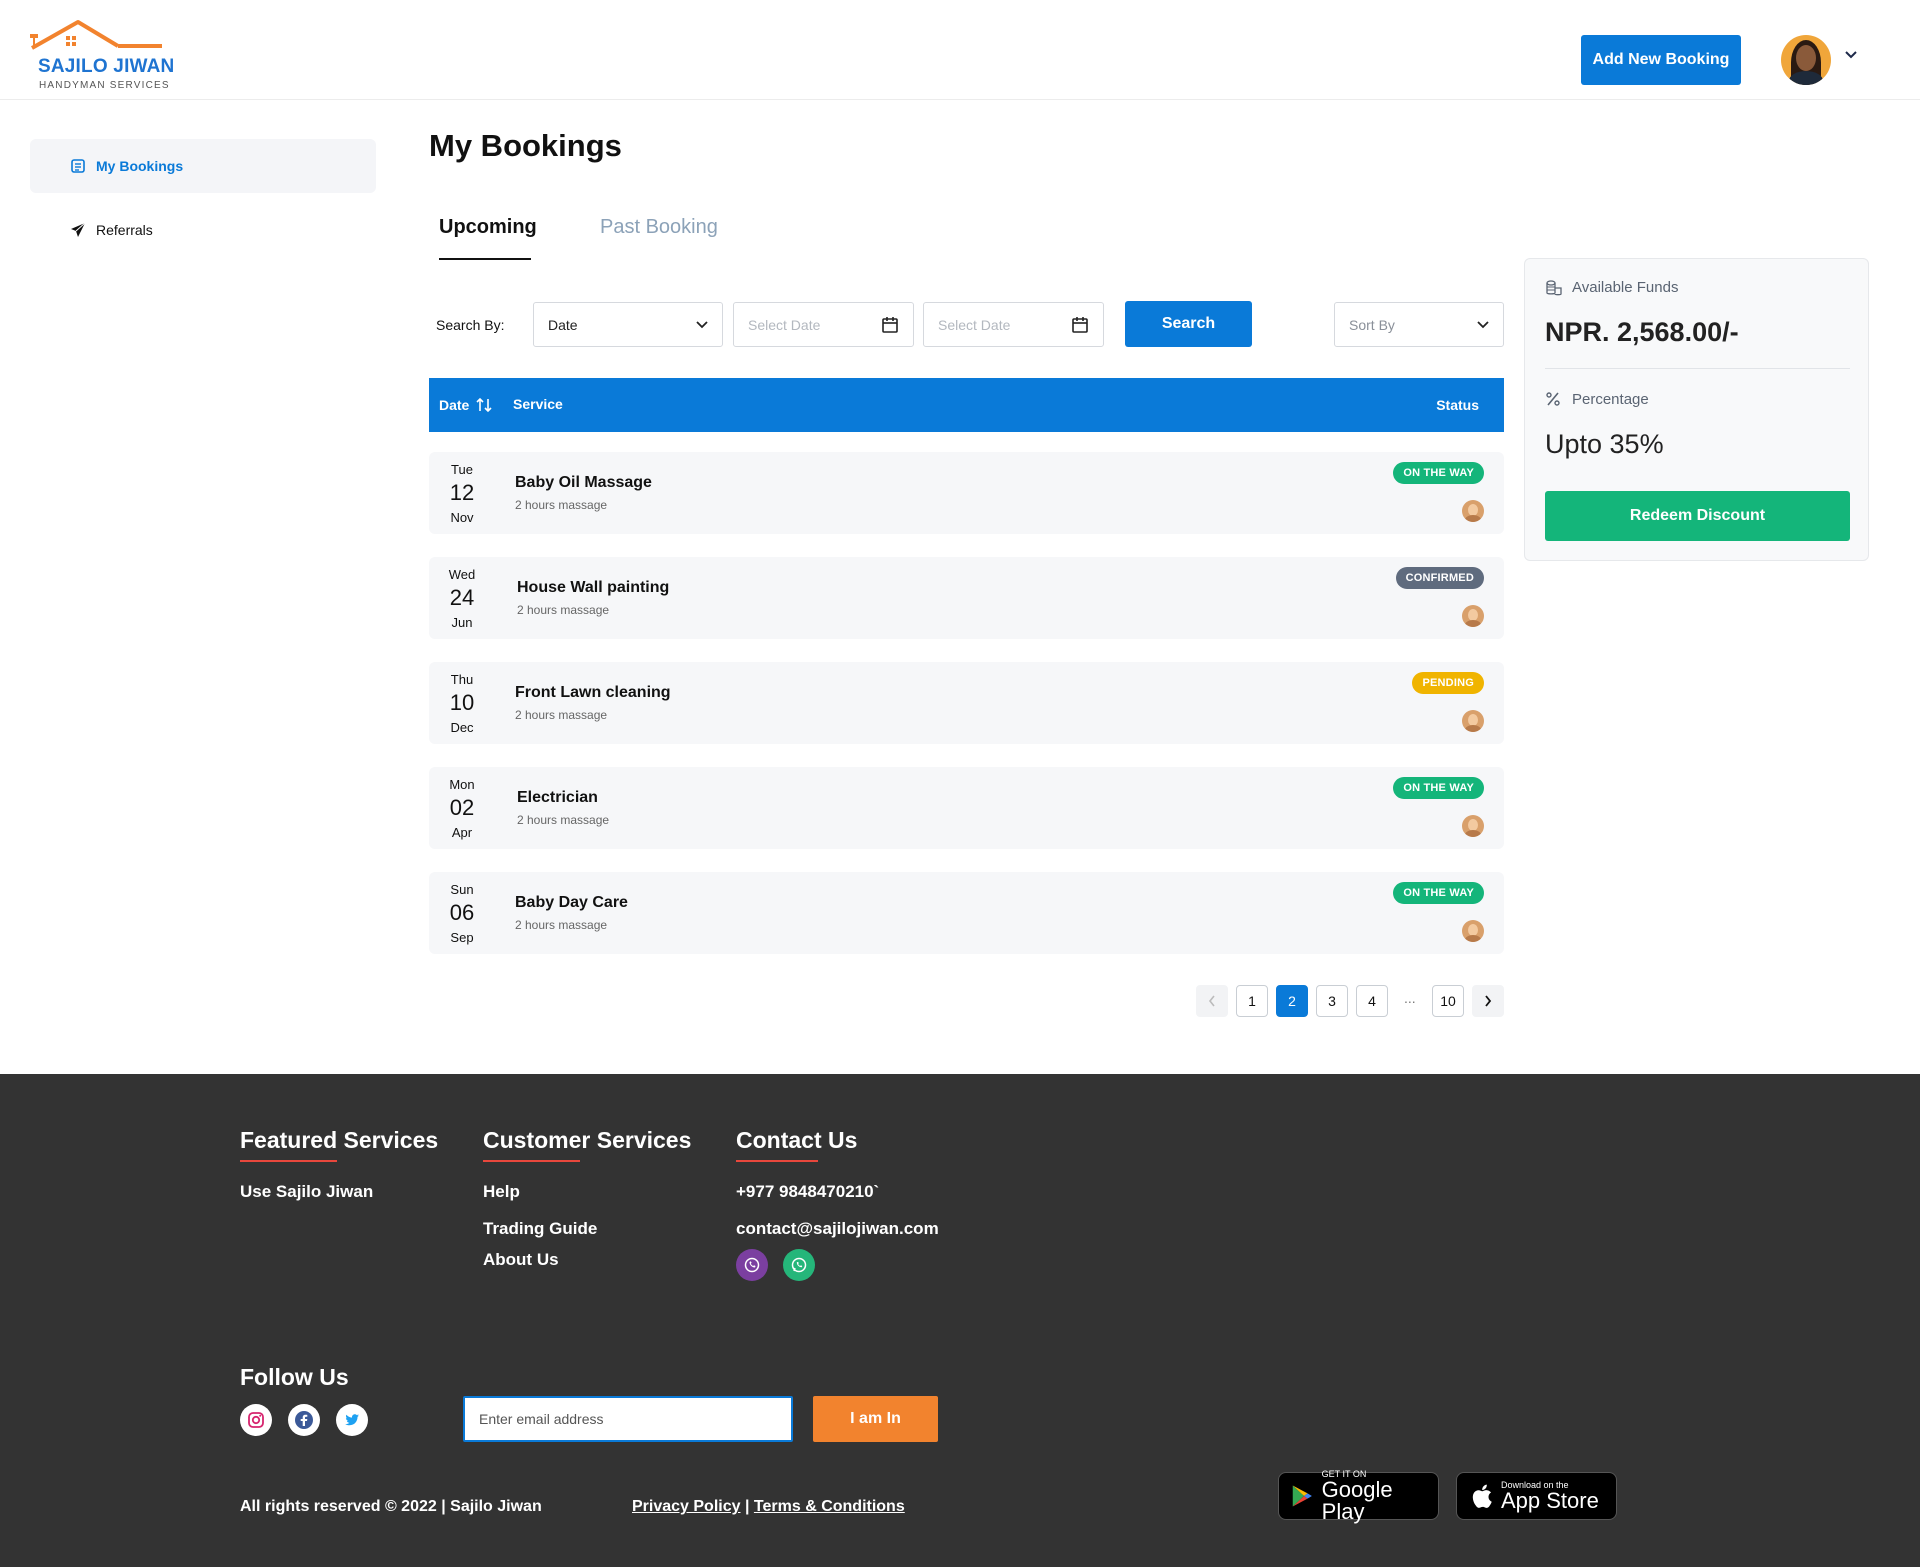 The image size is (1920, 1567). I want to click on search-by-value: Date, so click(563, 324).